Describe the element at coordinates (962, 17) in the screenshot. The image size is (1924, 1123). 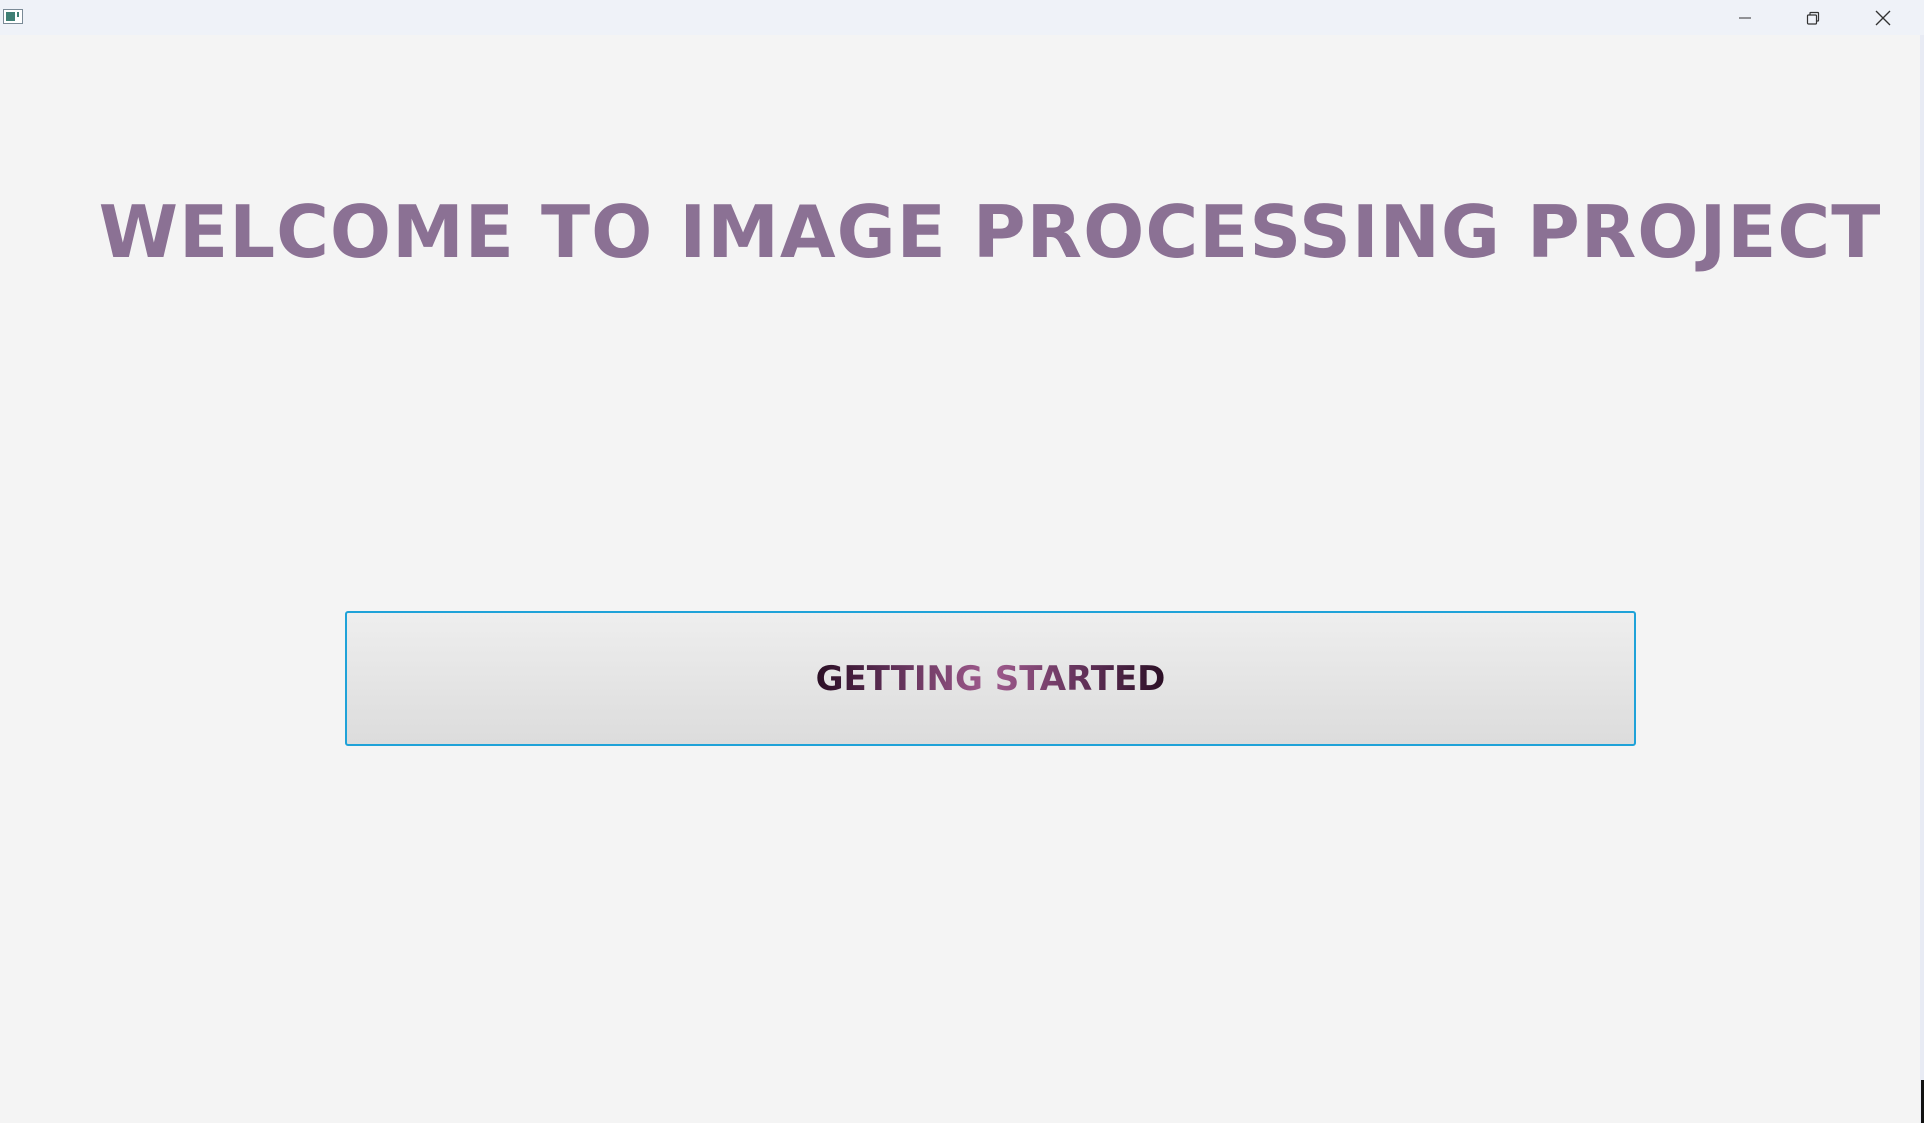
I see `title-bar` at that location.